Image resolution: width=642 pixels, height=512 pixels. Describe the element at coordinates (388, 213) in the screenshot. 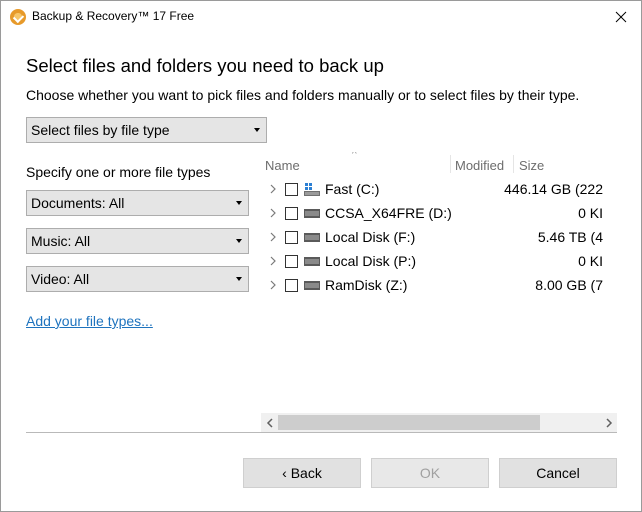

I see `row-name: CCSA_X64FRE (D:)` at that location.